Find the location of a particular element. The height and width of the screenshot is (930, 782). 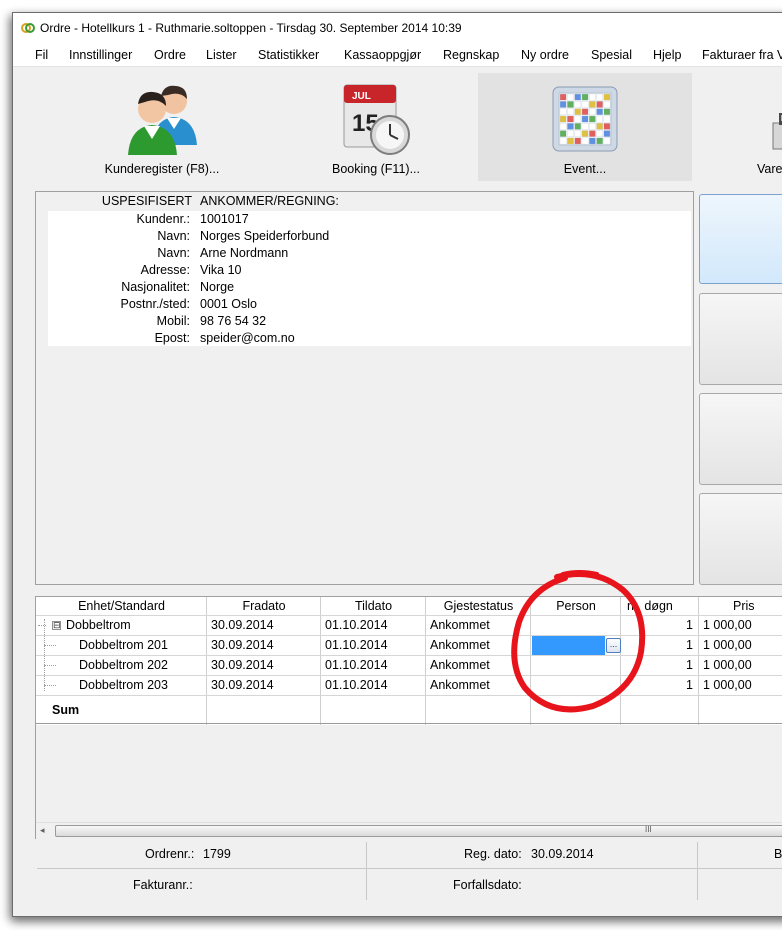

customer-field: Nasjonalitet: Norge is located at coordinates (178, 287).